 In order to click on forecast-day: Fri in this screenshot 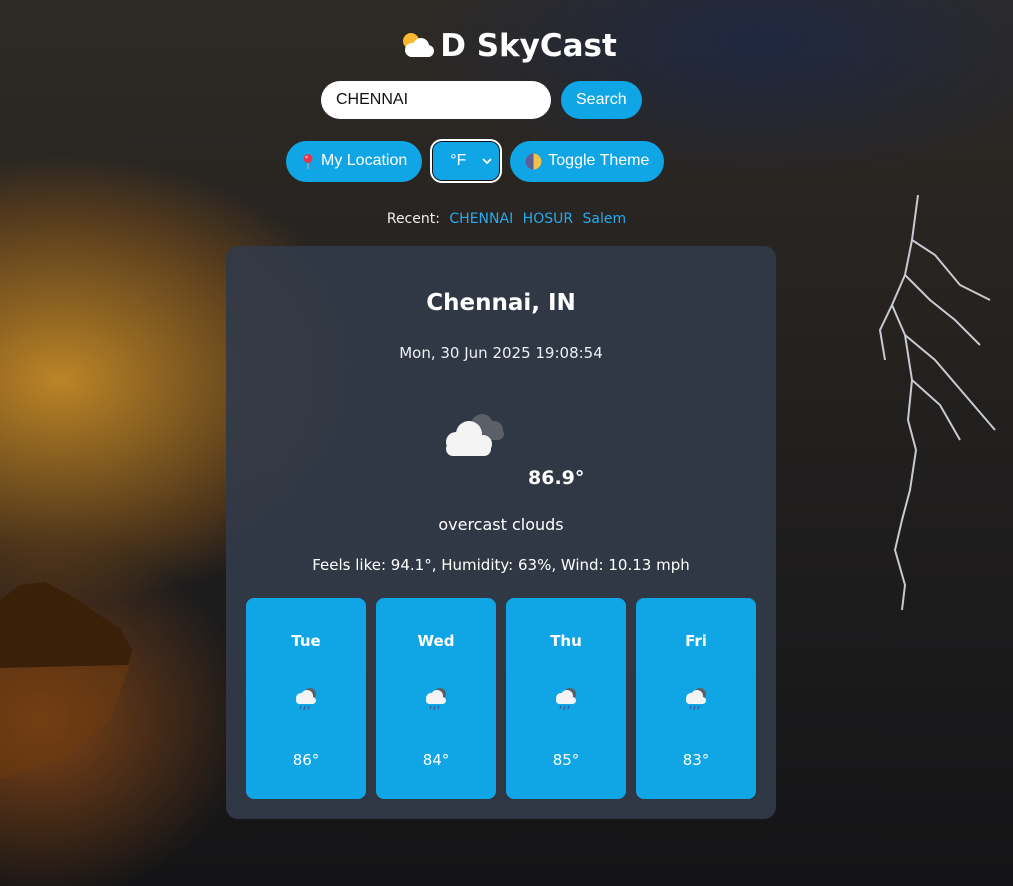, I will do `click(696, 641)`.